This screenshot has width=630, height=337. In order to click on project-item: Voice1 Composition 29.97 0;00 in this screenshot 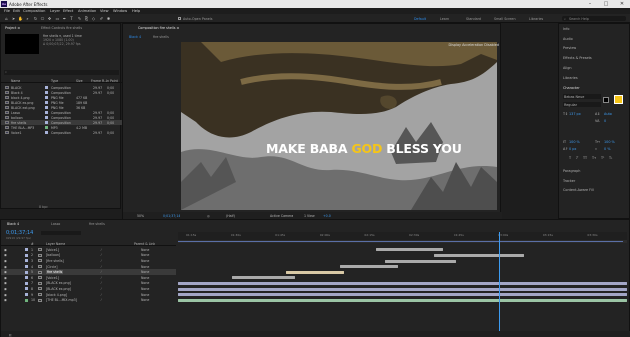, I will do `click(61, 132)`.